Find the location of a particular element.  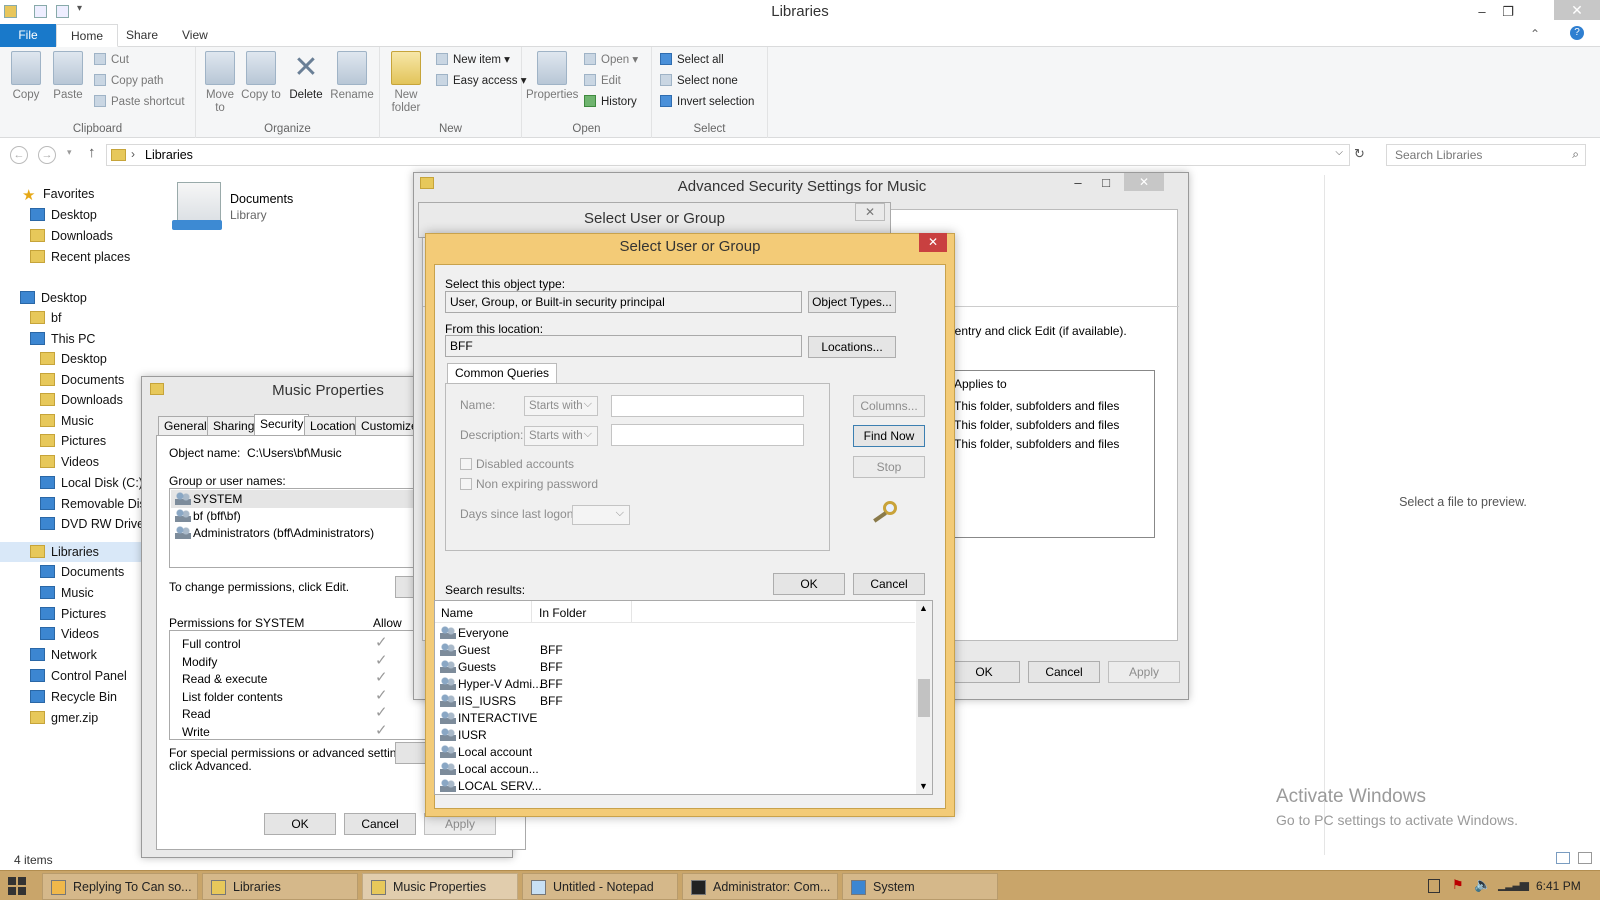

applies-to-row-3: This folder, subfolders and files is located at coordinates (1036, 444).